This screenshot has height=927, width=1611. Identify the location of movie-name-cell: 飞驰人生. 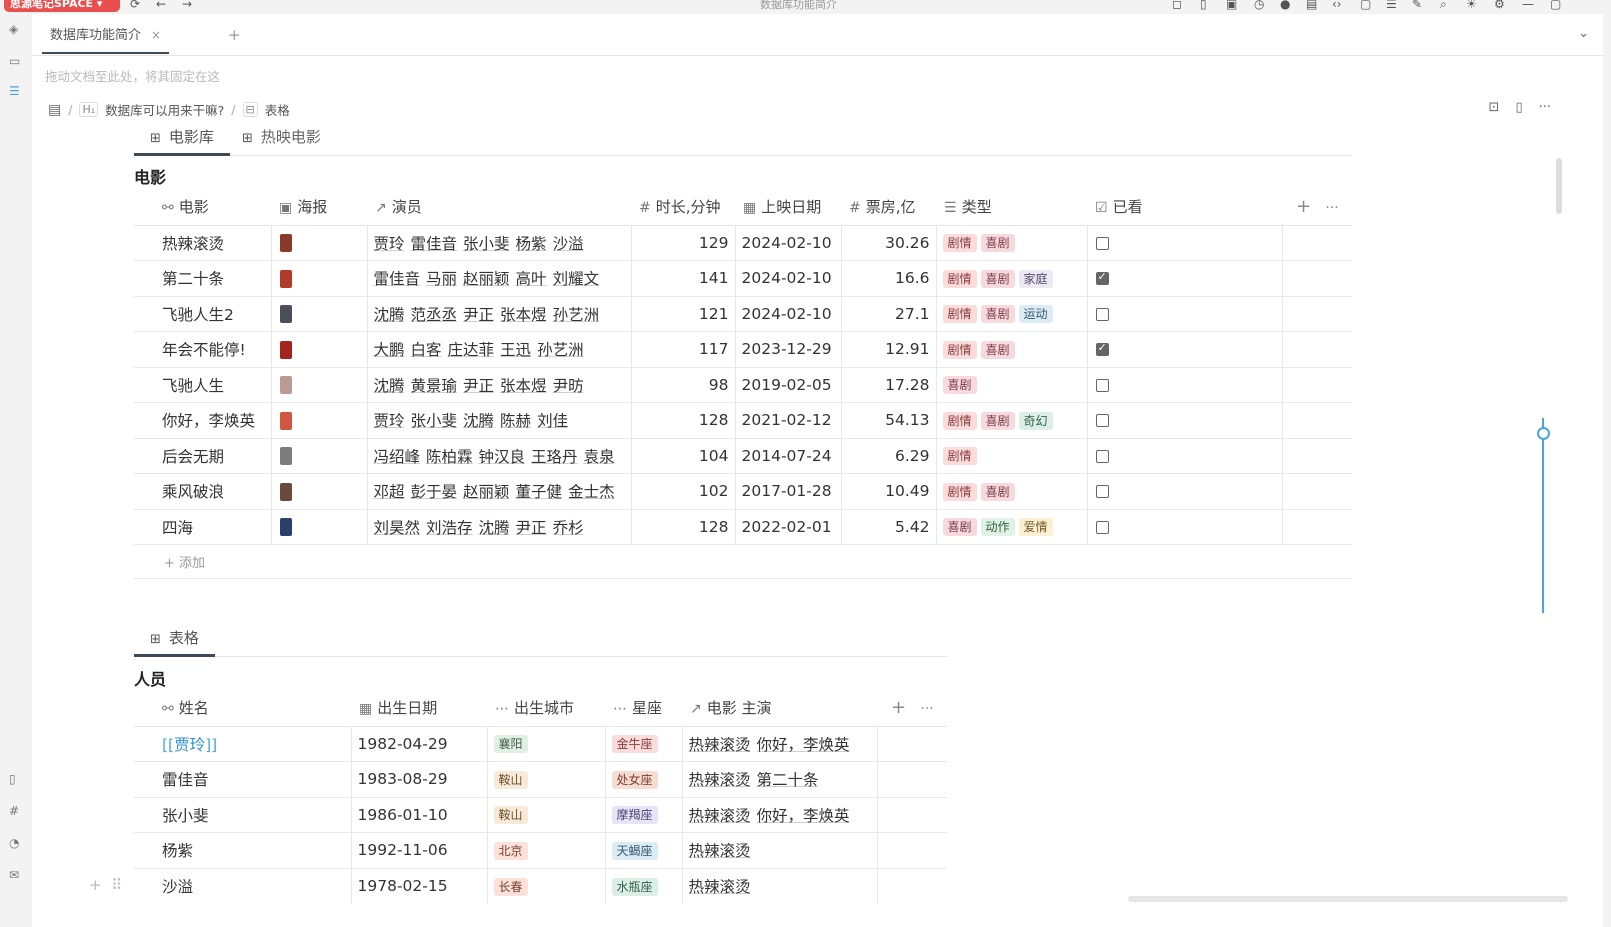
(203, 384).